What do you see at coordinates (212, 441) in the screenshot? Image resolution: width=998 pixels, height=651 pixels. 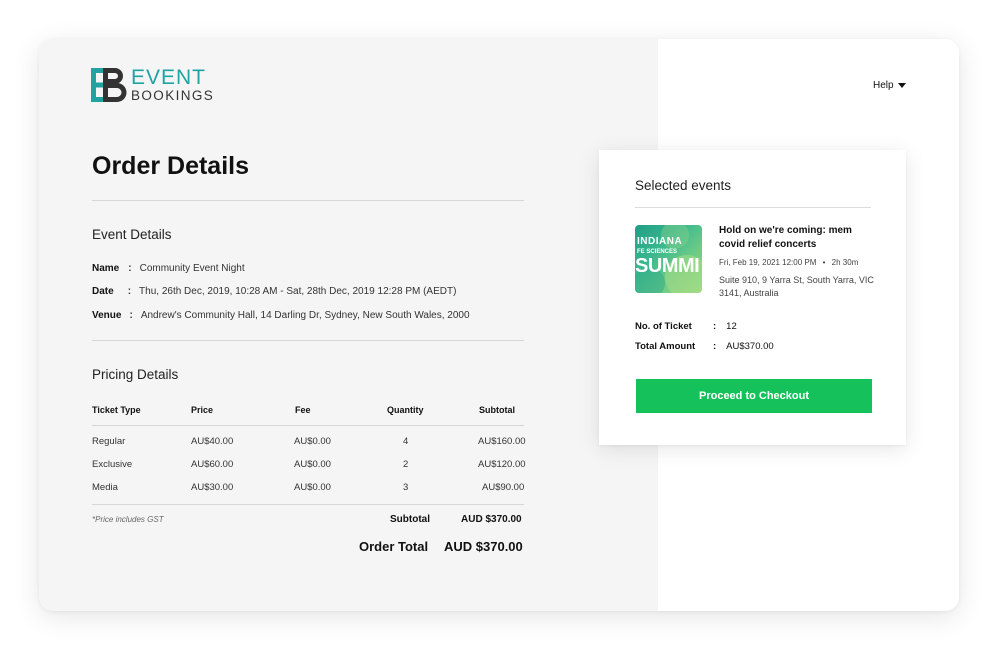 I see `row-regular-price: AU$40.00` at bounding box center [212, 441].